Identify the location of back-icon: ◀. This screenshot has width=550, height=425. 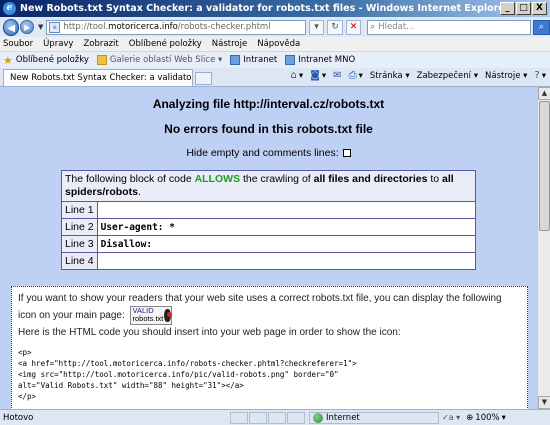
(11, 27).